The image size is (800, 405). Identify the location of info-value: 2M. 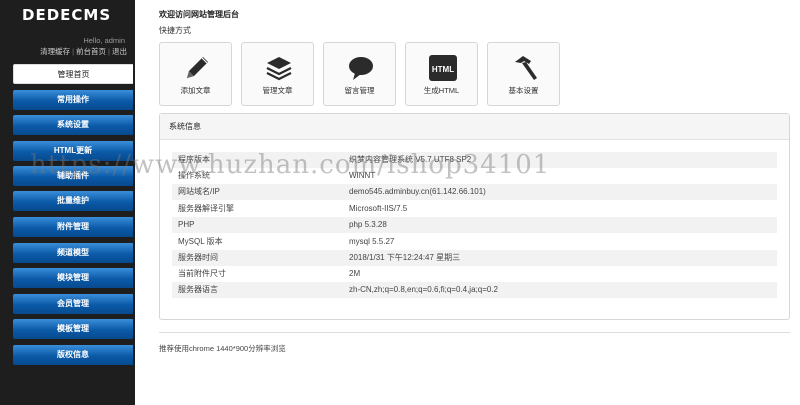
(355, 273).